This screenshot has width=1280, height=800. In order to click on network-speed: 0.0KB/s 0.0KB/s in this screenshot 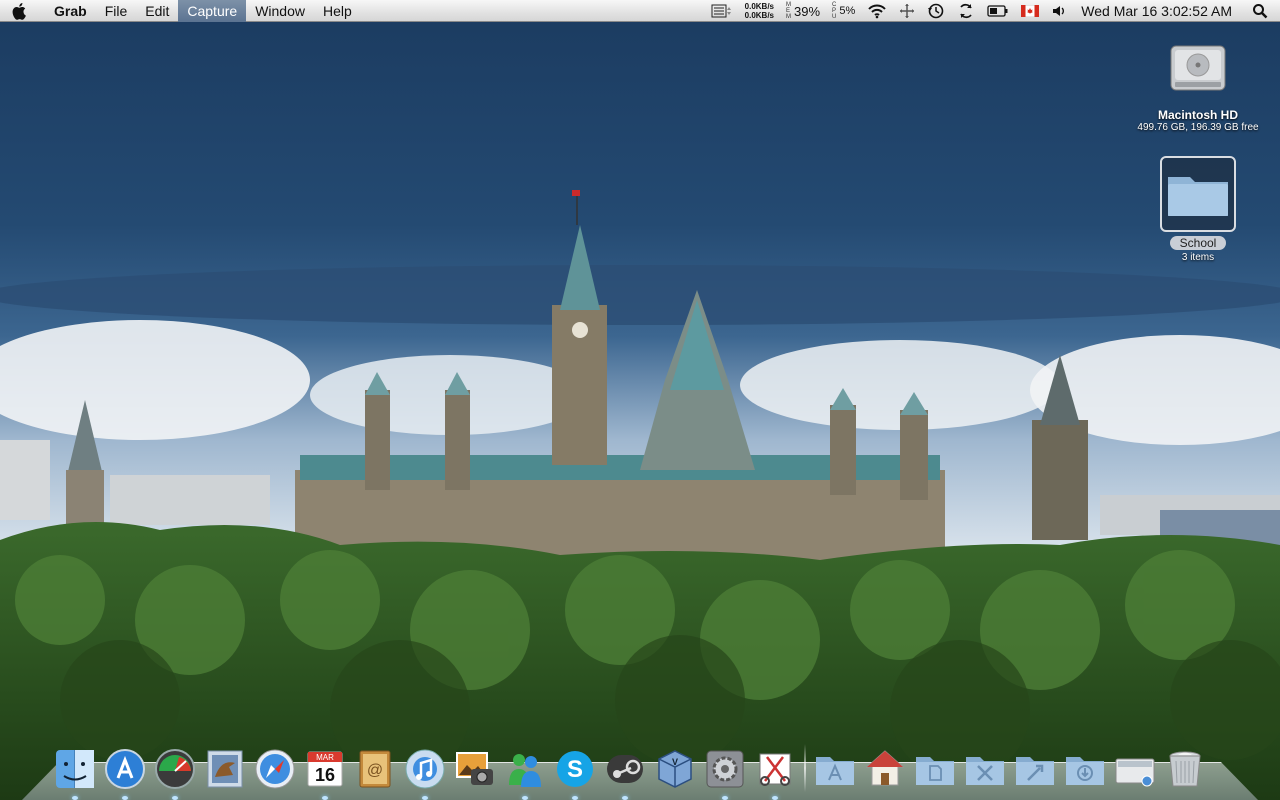, I will do `click(759, 11)`.